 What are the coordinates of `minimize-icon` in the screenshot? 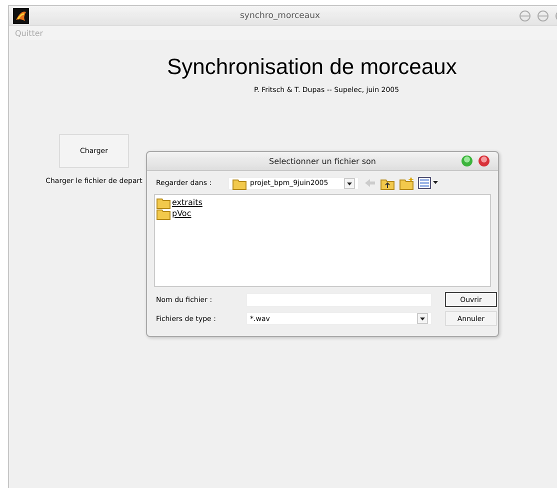 It's located at (525, 16).